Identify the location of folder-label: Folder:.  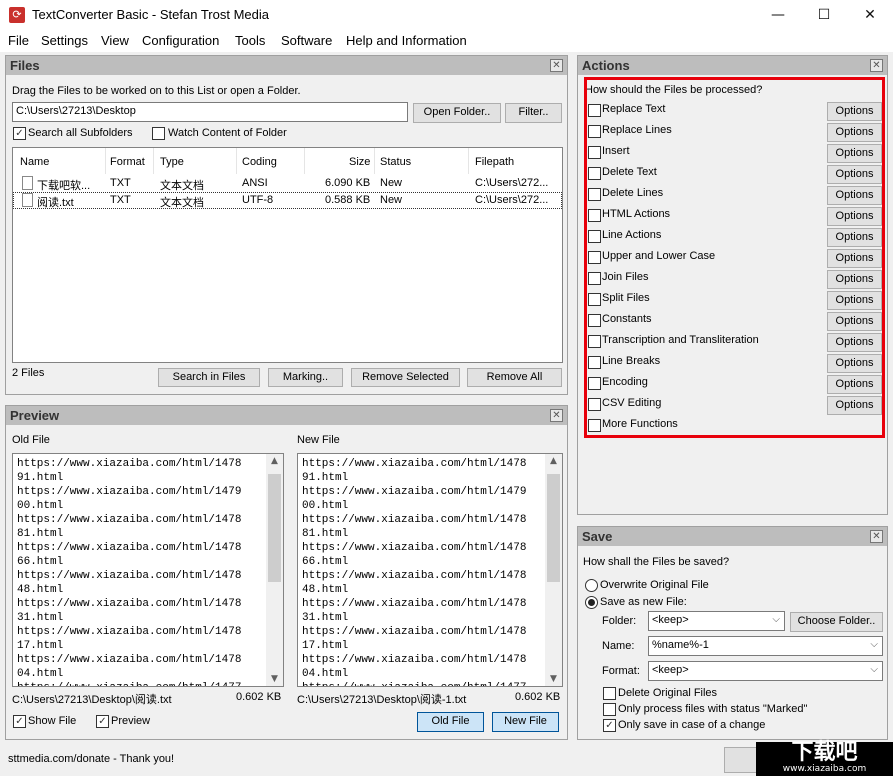
(619, 621).